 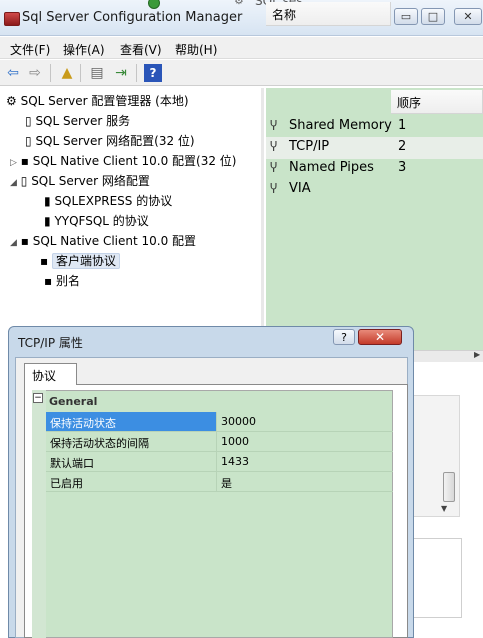 I want to click on scroll-down-icon: ▼, so click(x=444, y=508).